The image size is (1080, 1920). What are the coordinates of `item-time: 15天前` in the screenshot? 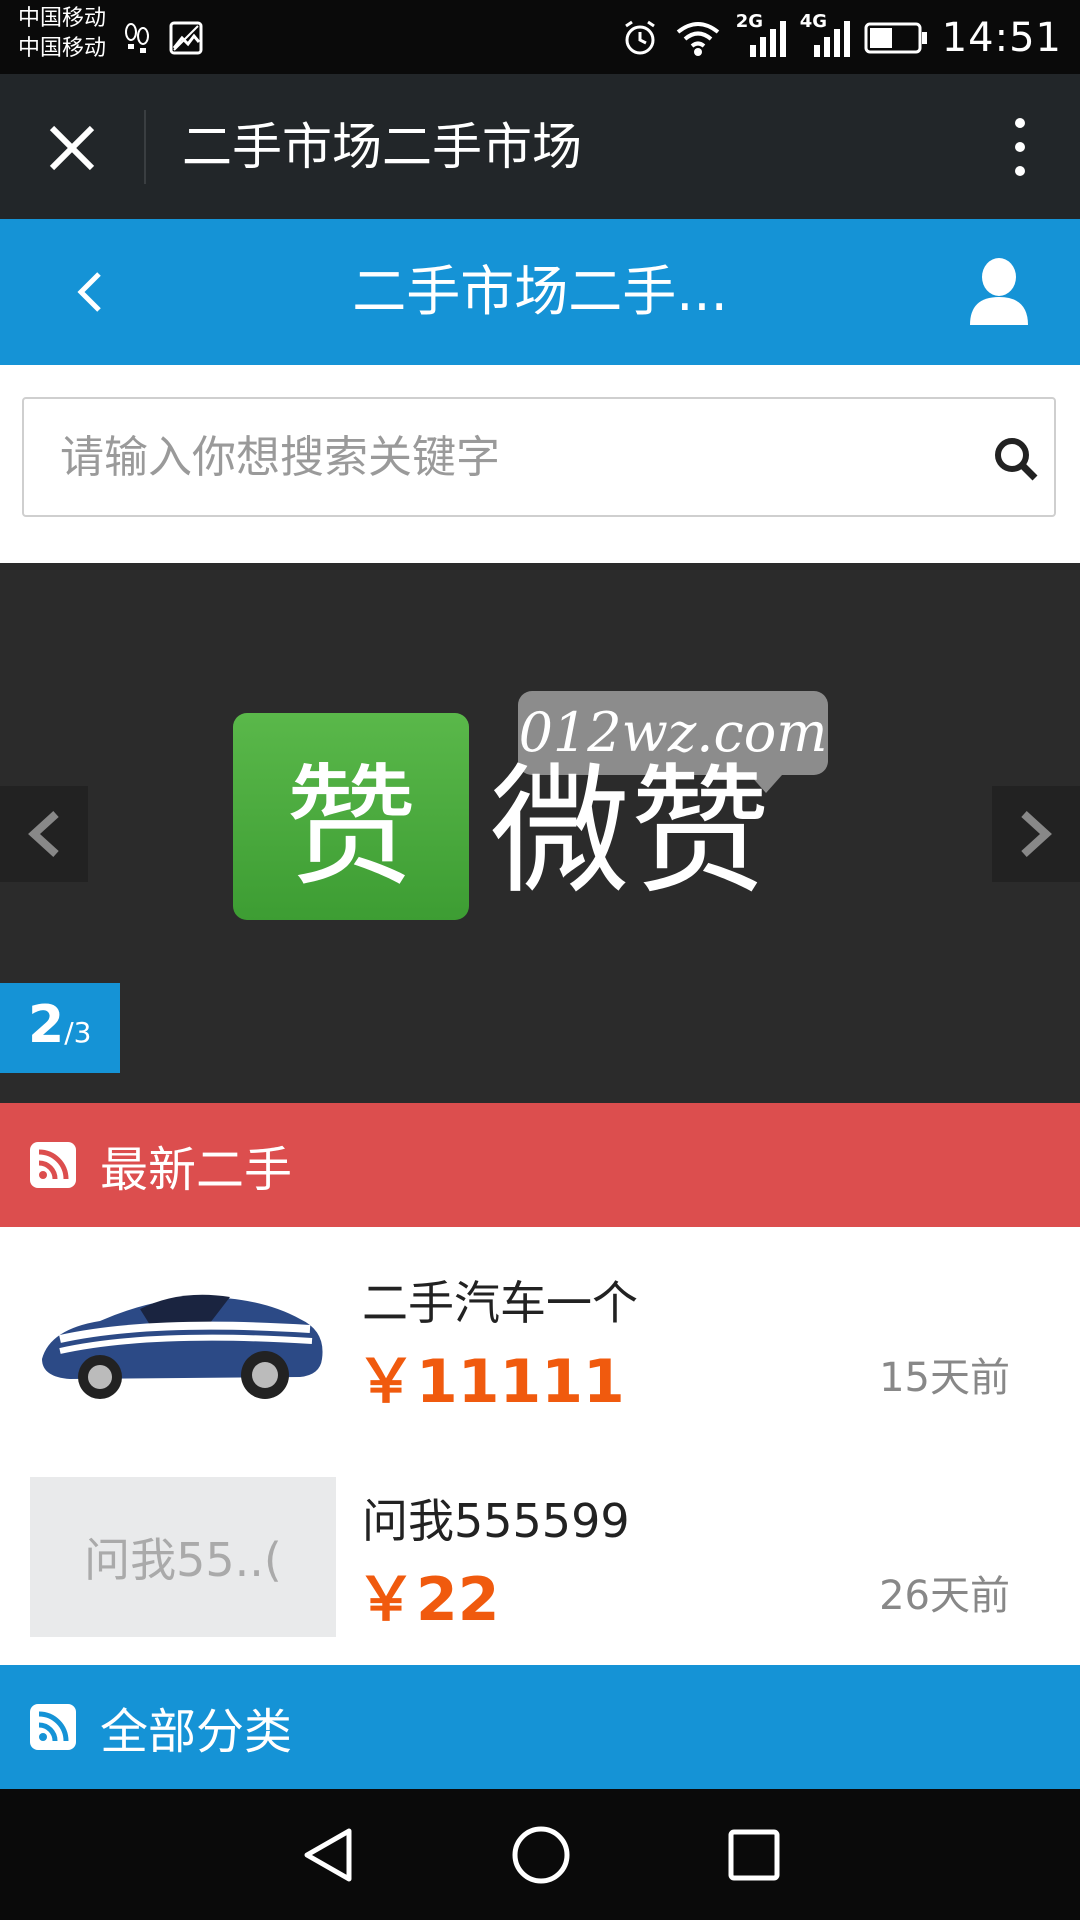 It's located at (944, 1378).